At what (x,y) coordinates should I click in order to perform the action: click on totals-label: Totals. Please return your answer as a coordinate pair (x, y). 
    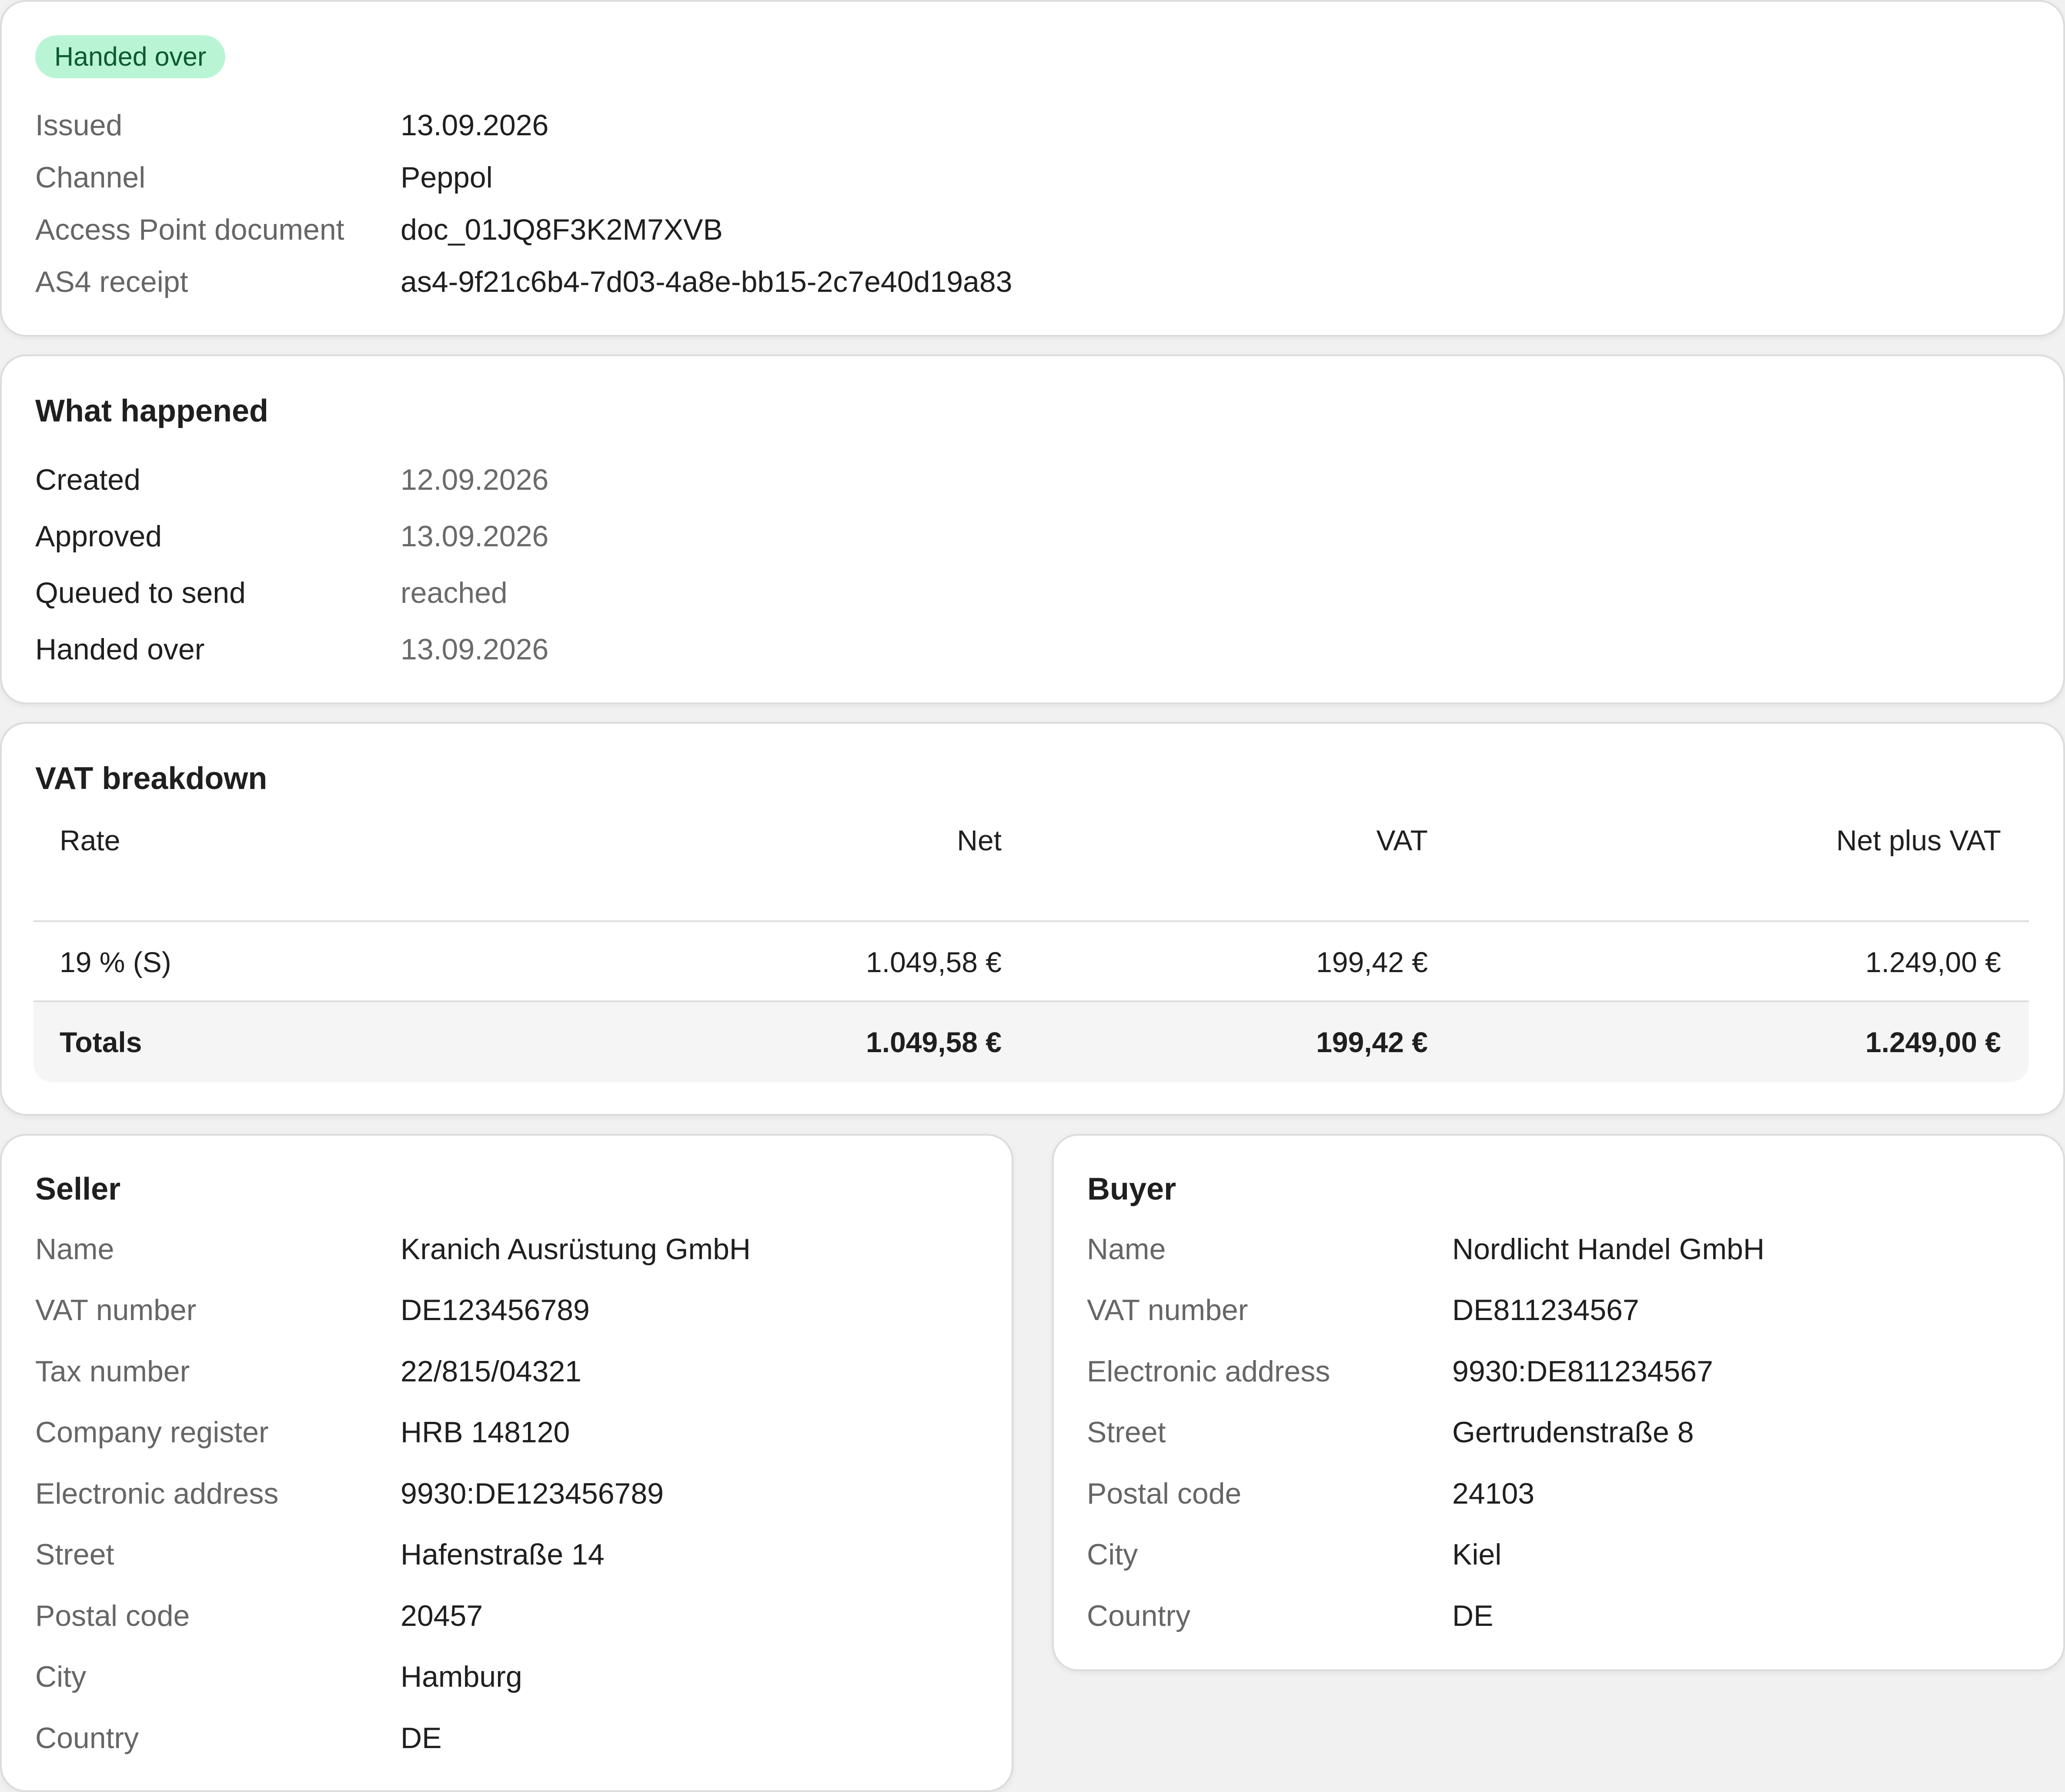
    Looking at the image, I should click on (101, 1042).